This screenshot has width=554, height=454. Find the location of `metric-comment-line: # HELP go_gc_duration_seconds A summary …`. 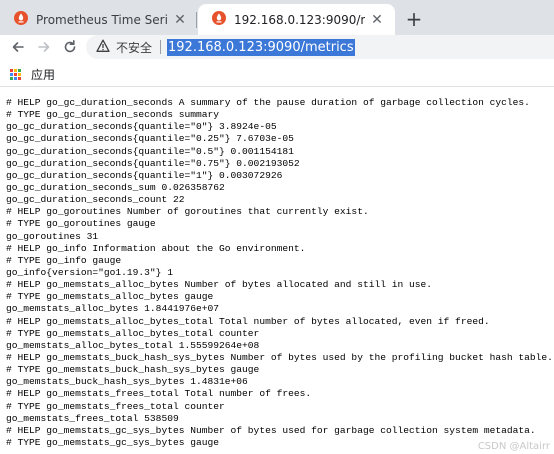

metric-comment-line: # HELP go_gc_duration_seconds A summary … is located at coordinates (268, 102).